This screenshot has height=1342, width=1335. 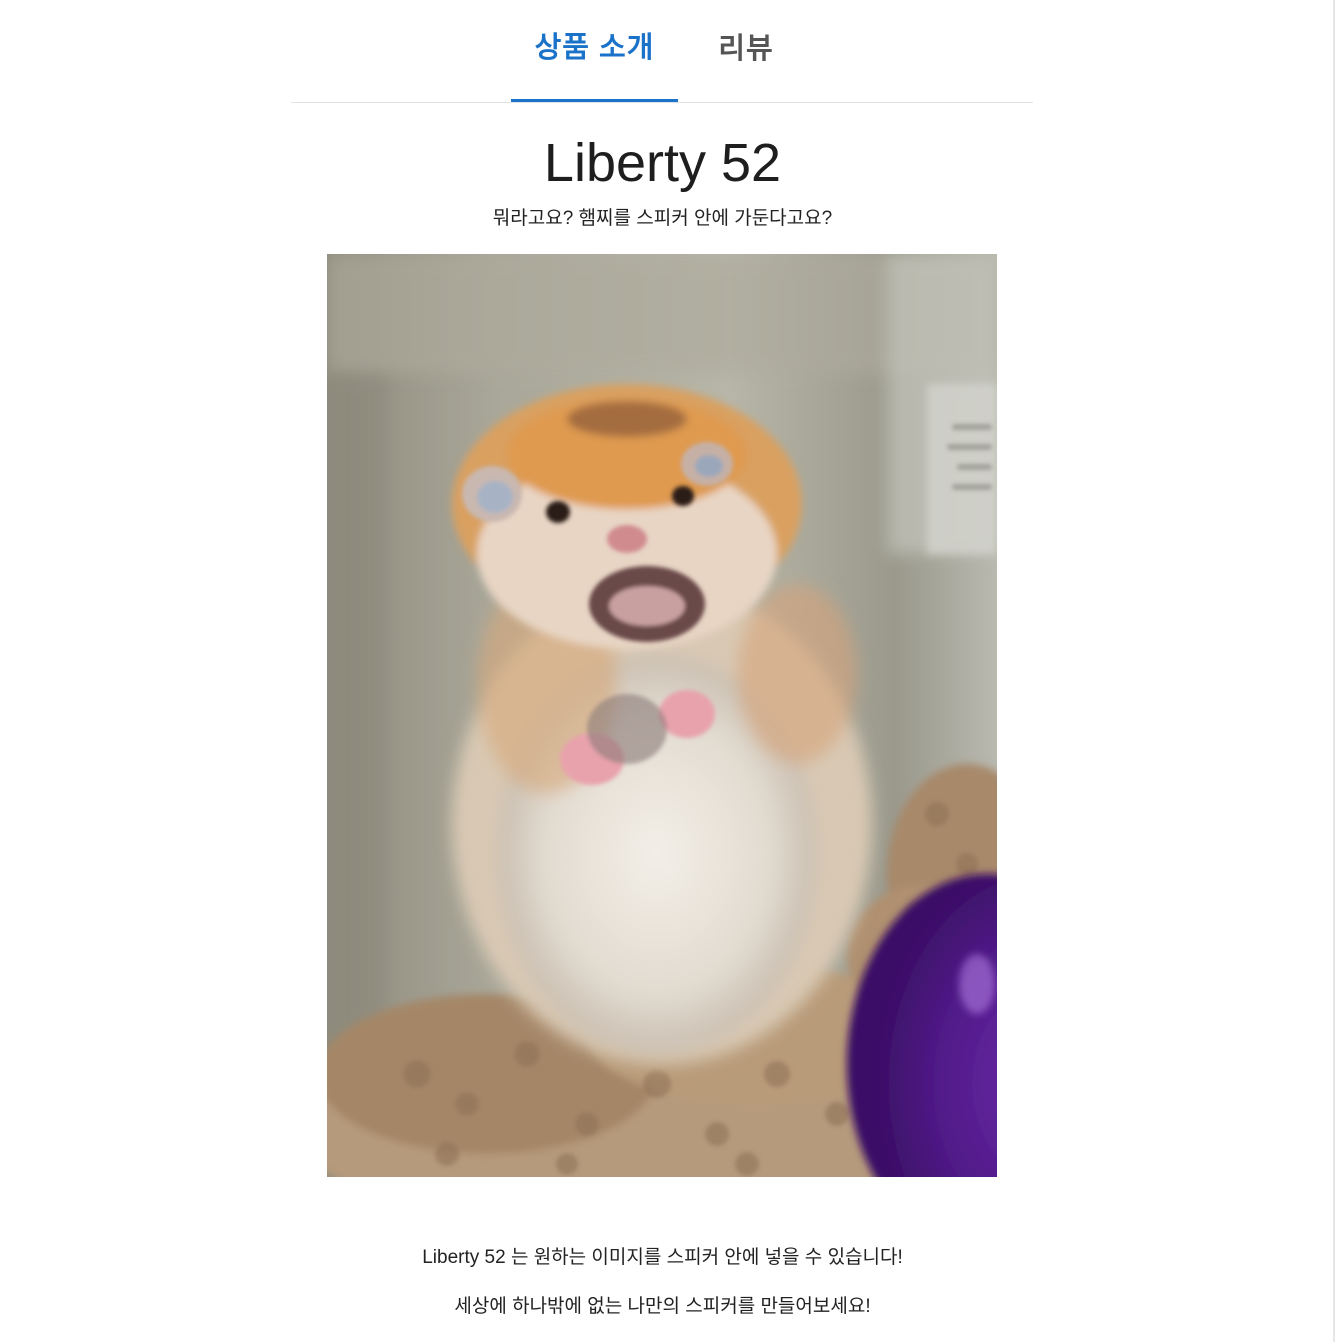 I want to click on product-description-2: 세상에 하나밖에 없는 나만의 스피커를 만들어보세요!, so click(x=662, y=1306).